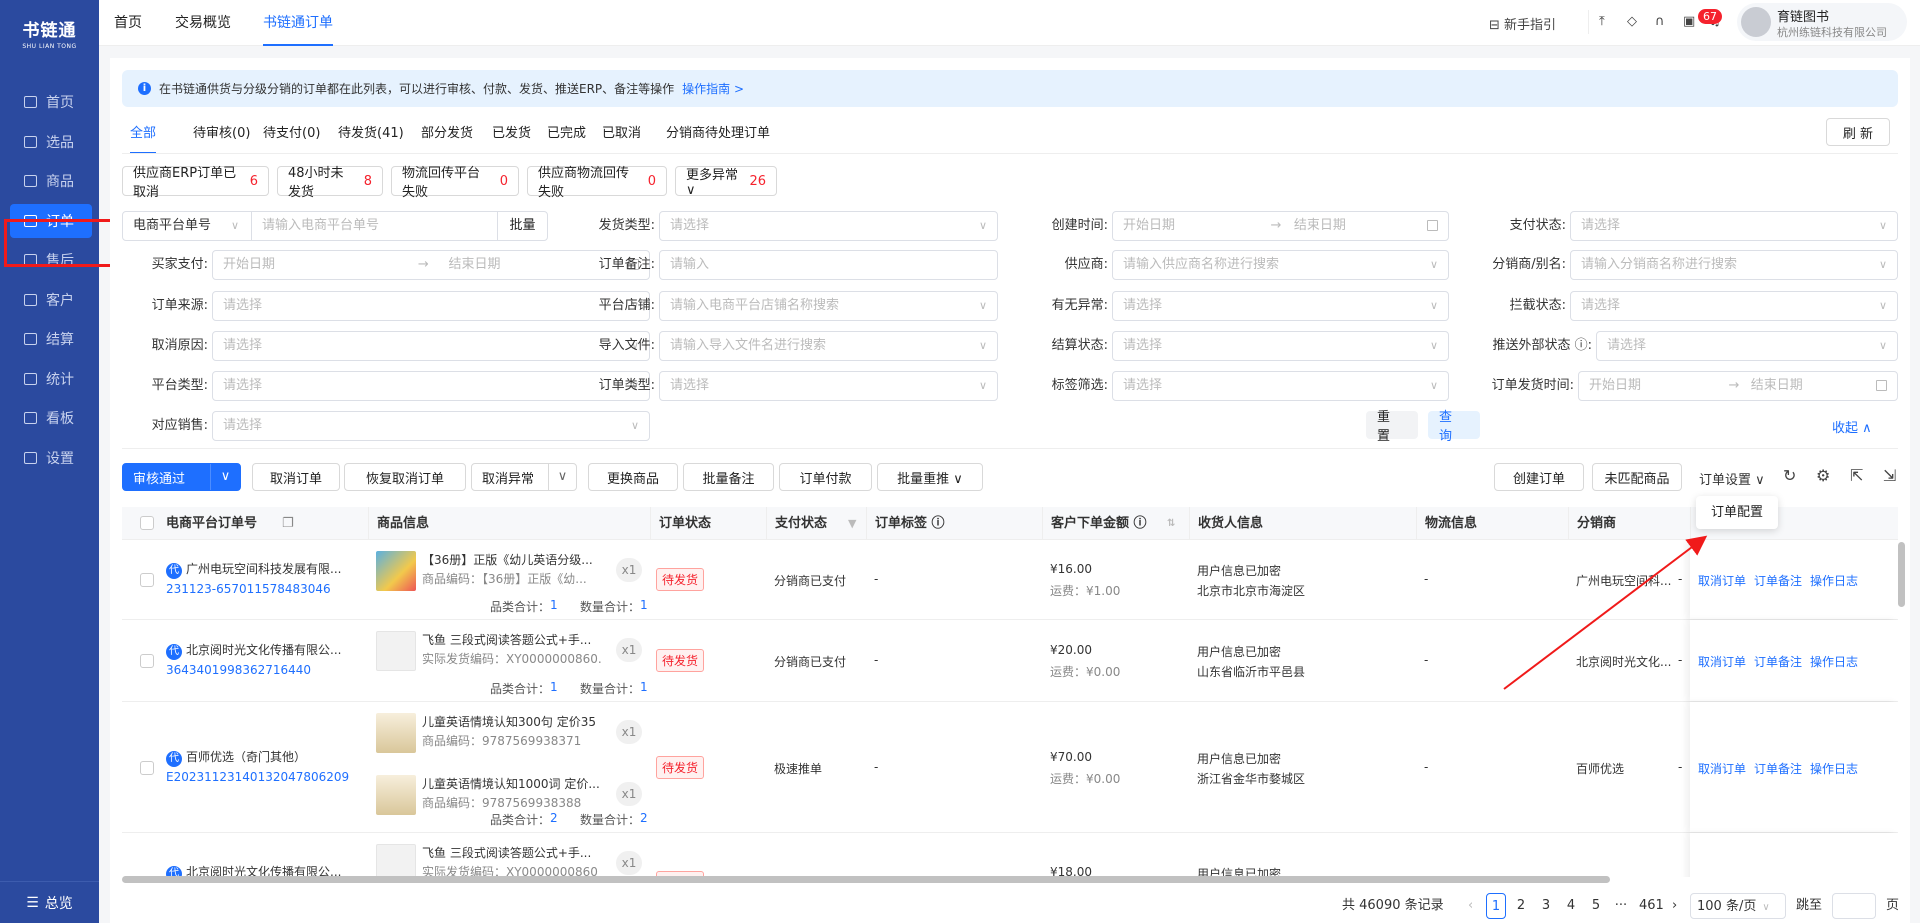 This screenshot has width=1920, height=923. What do you see at coordinates (1660, 21) in the screenshot?
I see `headset-icon: ∩` at bounding box center [1660, 21].